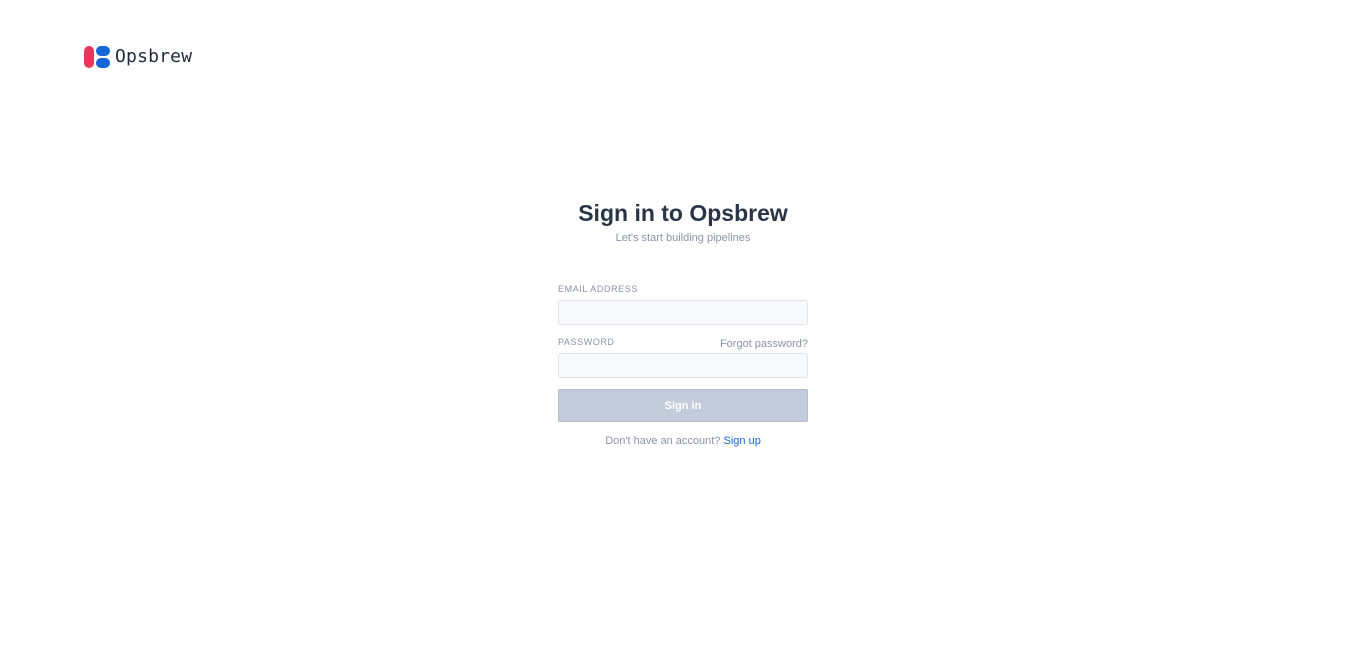 Image resolution: width=1366 pixels, height=654 pixels. Describe the element at coordinates (683, 365) in the screenshot. I see `password-input` at that location.